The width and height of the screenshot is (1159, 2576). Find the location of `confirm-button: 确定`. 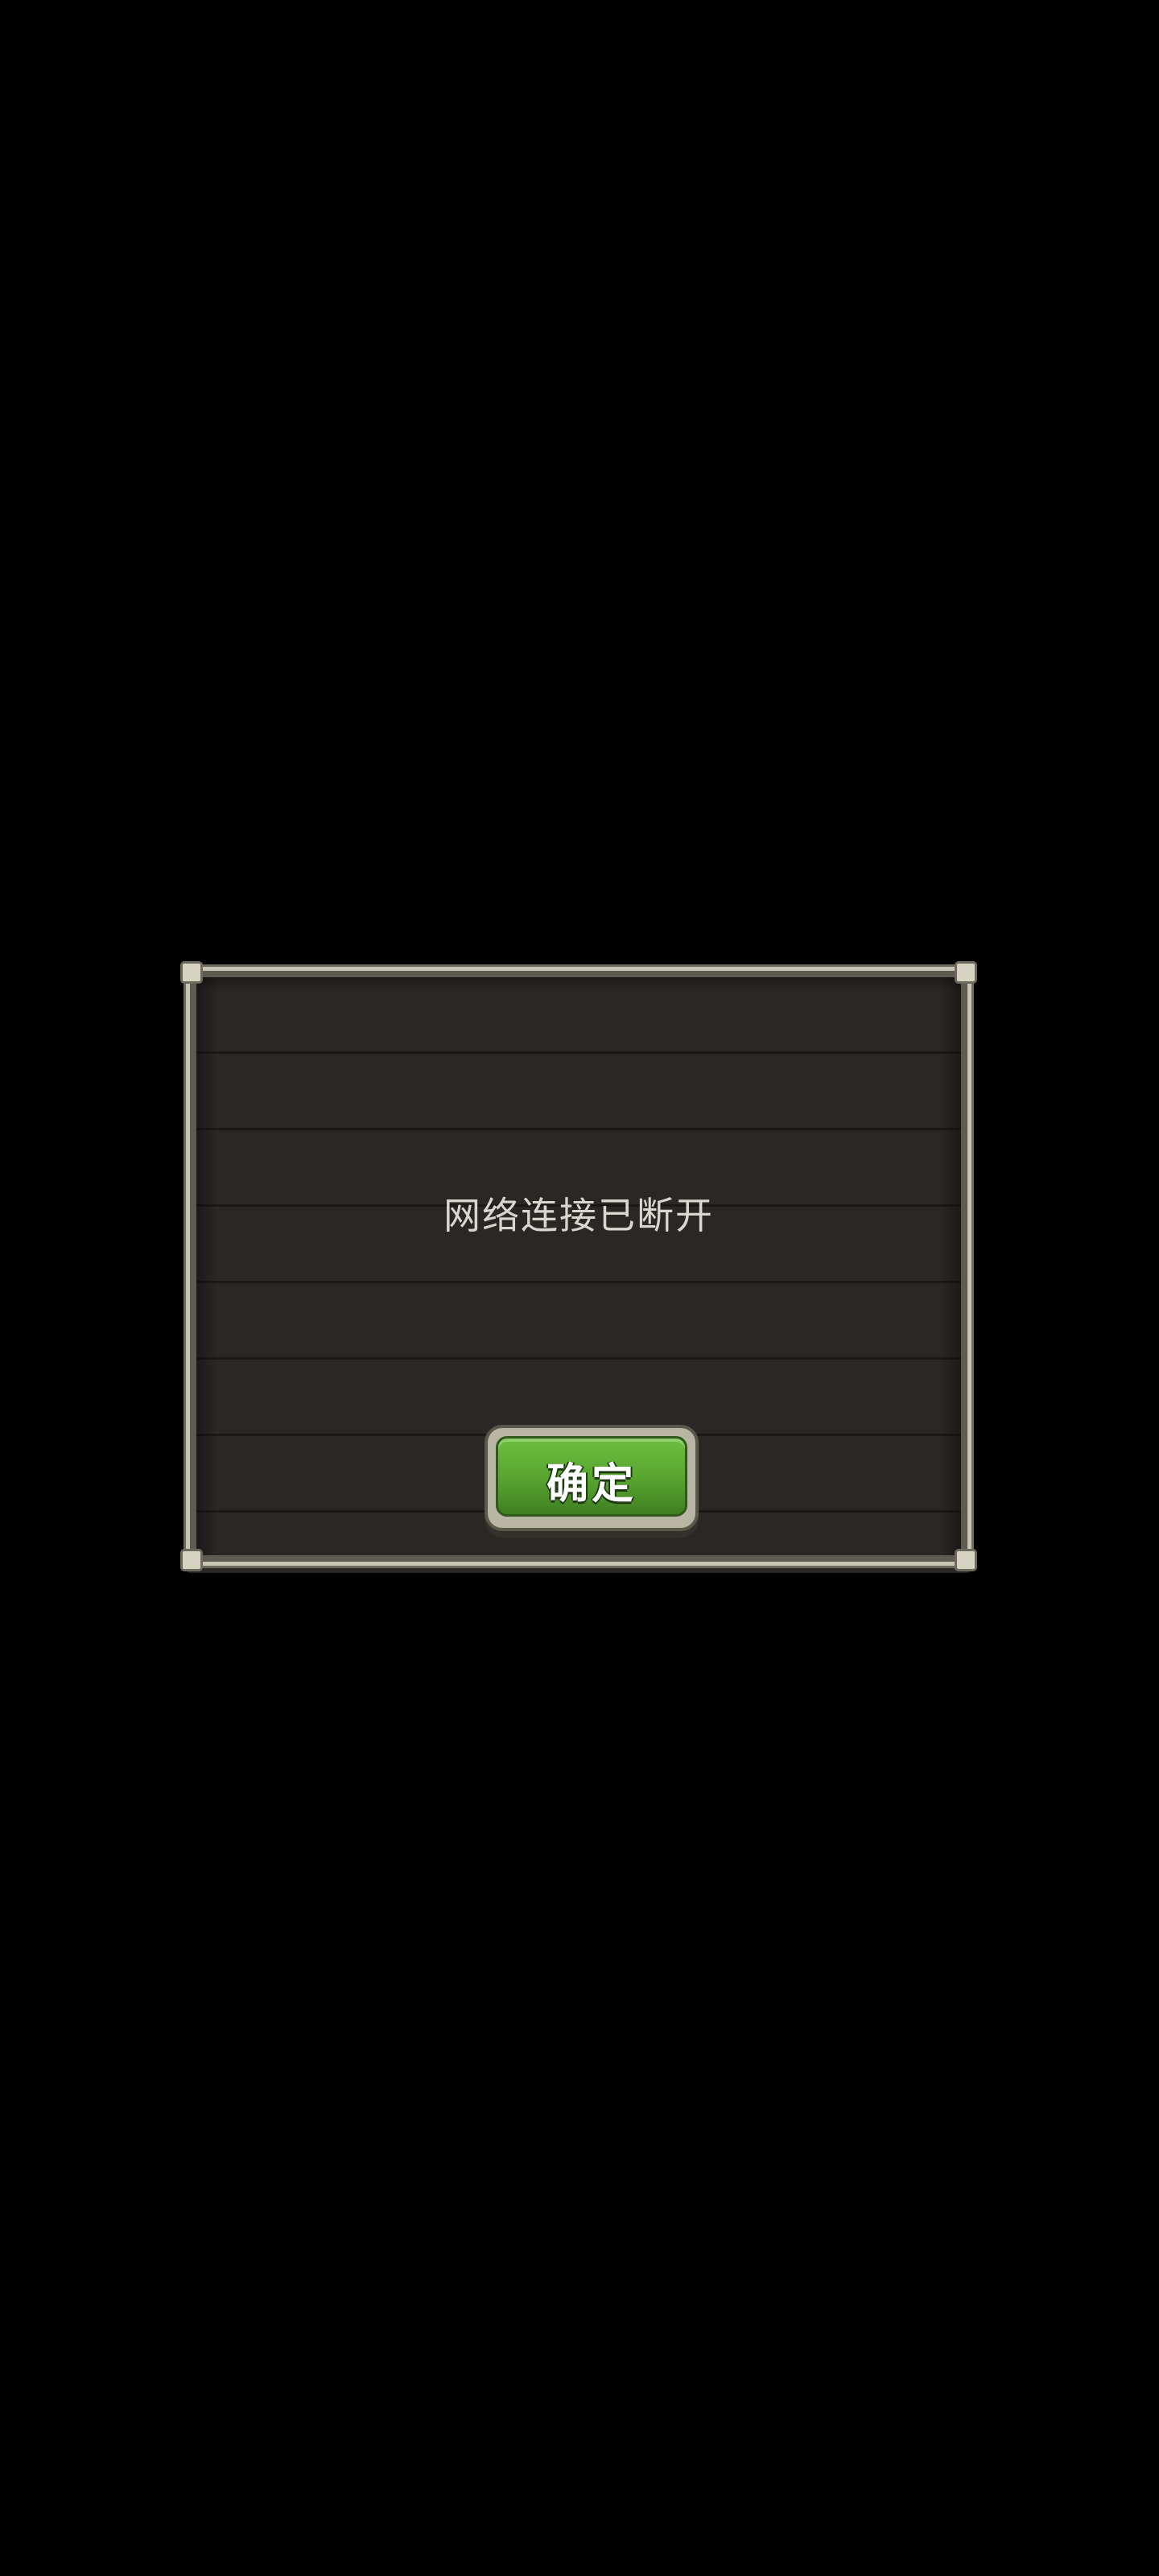

confirm-button: 确定 is located at coordinates (592, 1478).